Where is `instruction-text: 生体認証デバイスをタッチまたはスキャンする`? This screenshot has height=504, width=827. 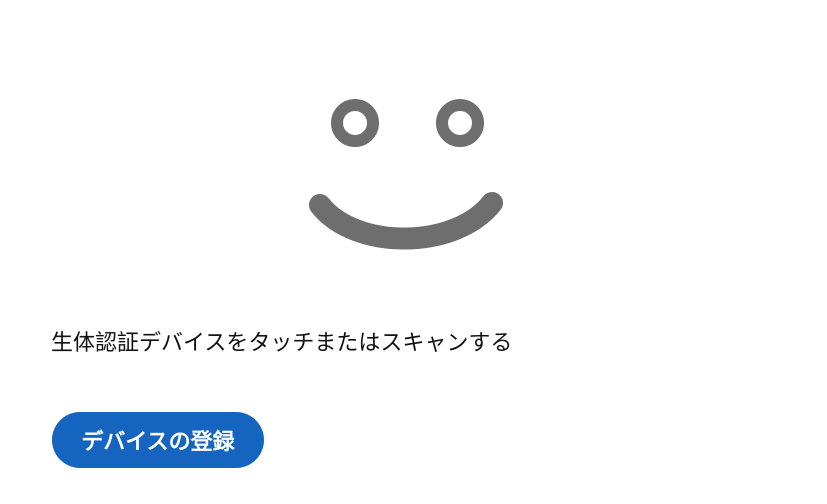
instruction-text: 生体認証デバイスをタッチまたはスキャンする is located at coordinates (282, 343).